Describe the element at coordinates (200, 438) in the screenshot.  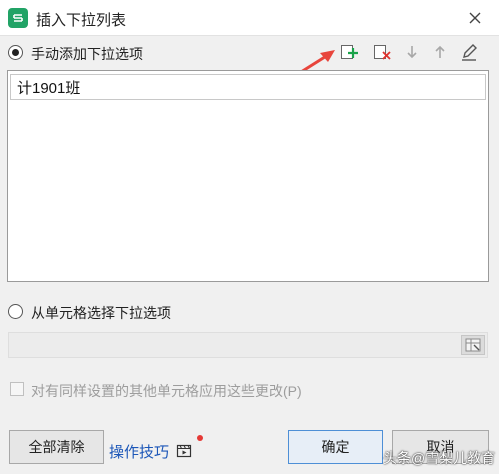
I see `notification-dot` at that location.